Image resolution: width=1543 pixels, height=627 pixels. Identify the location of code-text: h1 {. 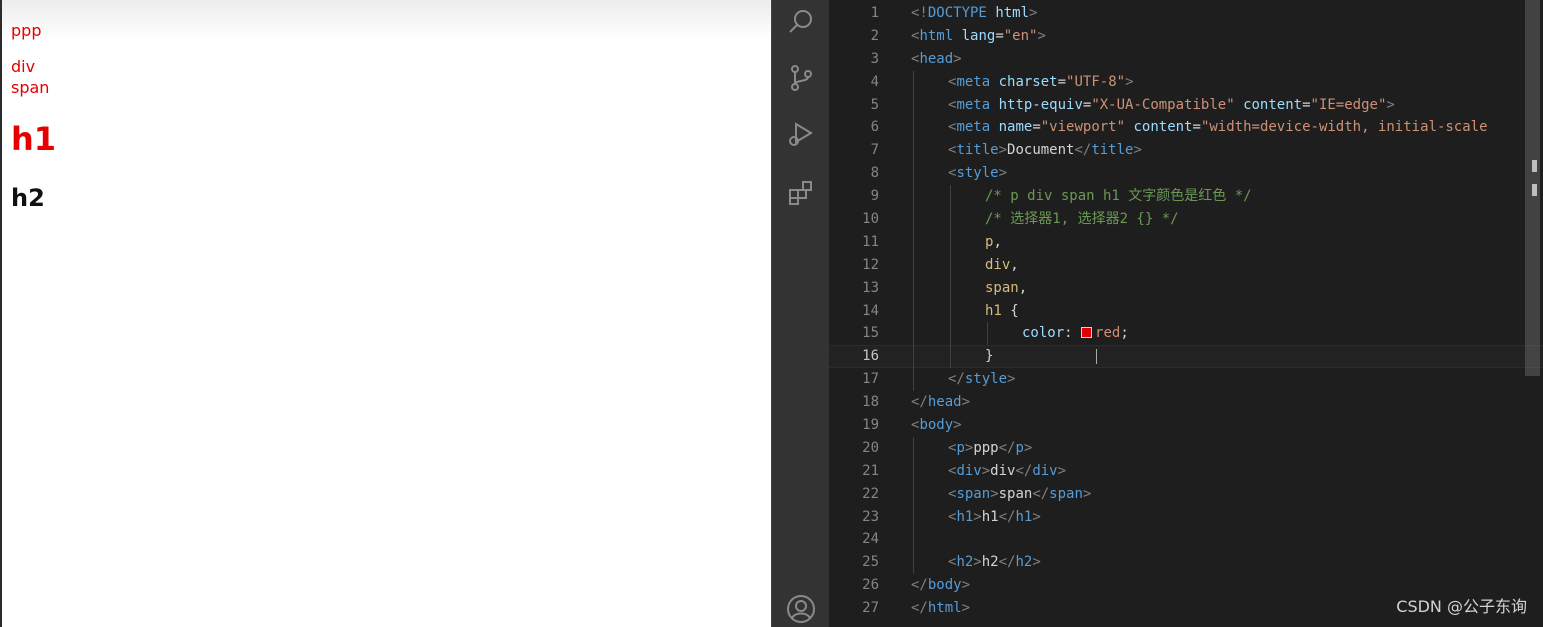
(1002, 311).